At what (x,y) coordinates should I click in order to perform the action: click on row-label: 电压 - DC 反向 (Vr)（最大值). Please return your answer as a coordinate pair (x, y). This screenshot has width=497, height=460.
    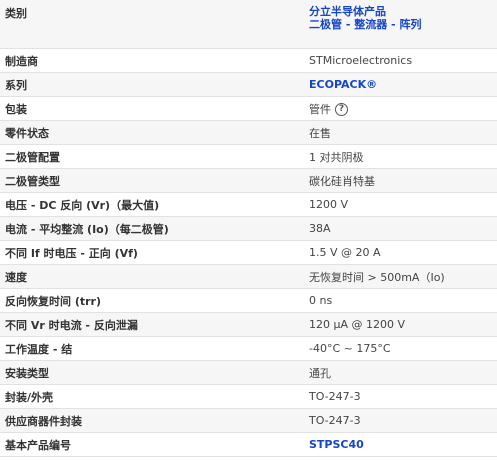
    Looking at the image, I should click on (153, 204).